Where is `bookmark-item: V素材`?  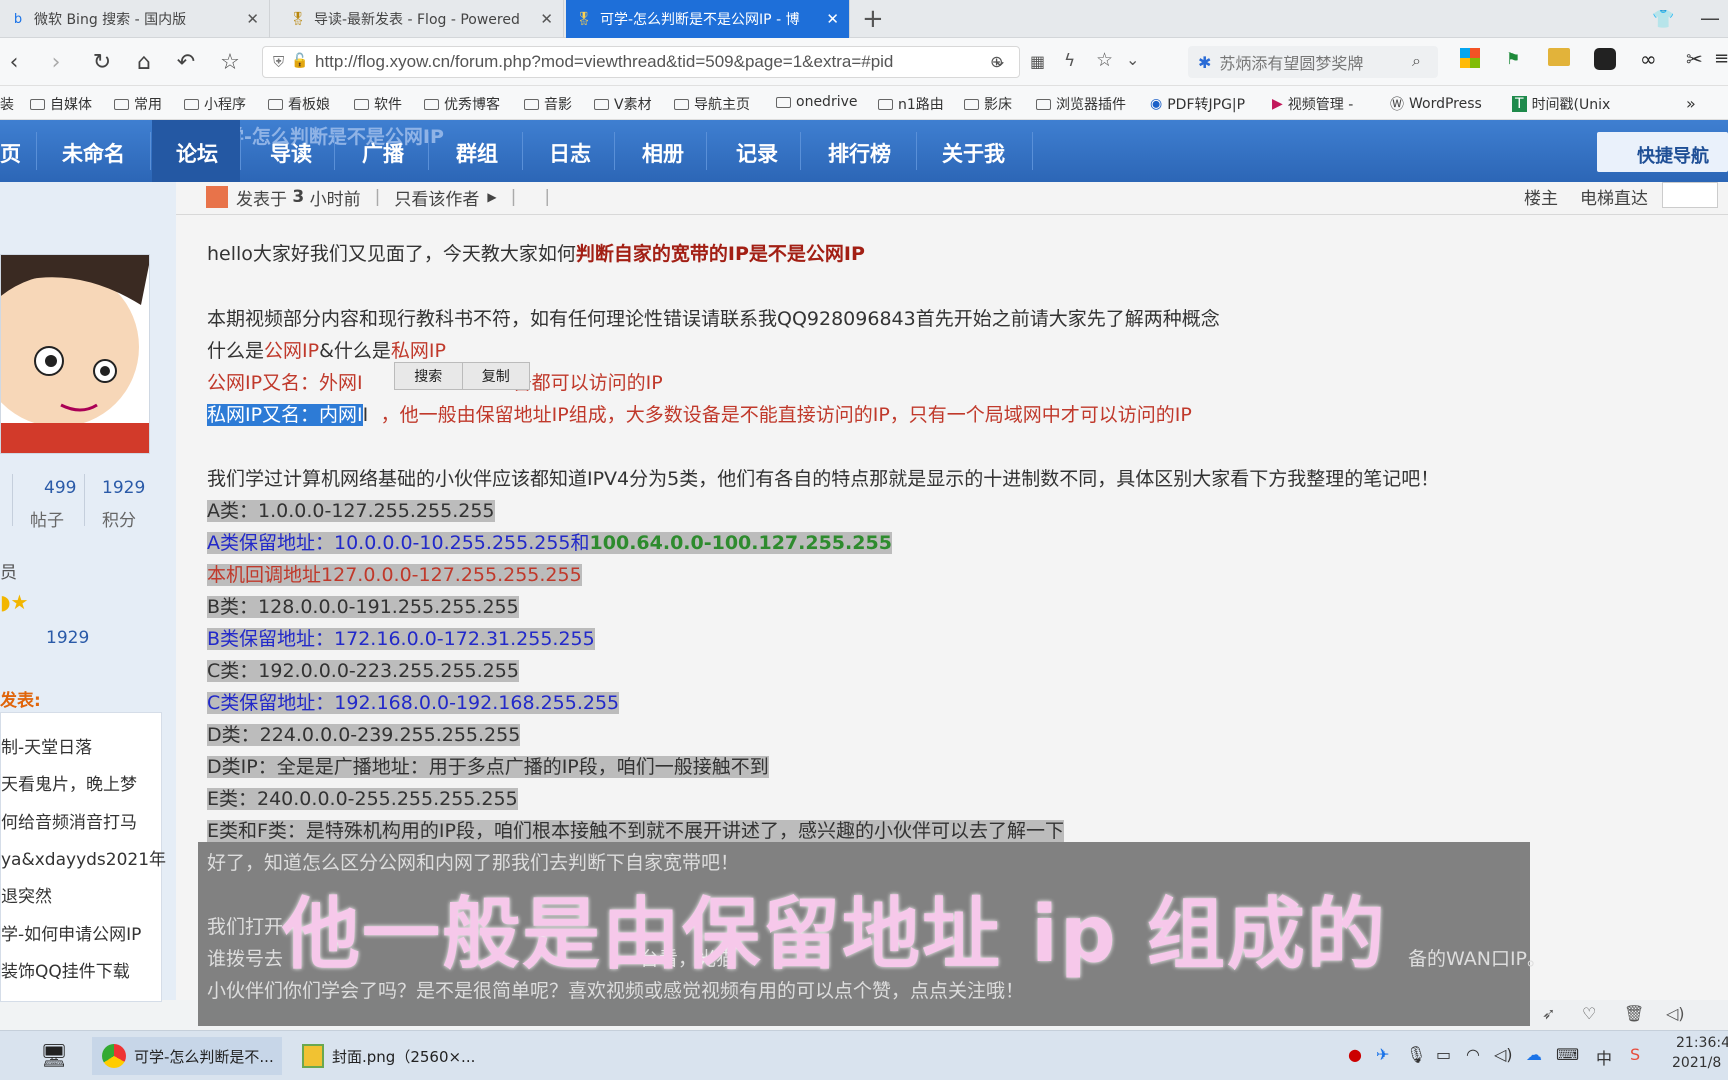 bookmark-item: V素材 is located at coordinates (623, 104).